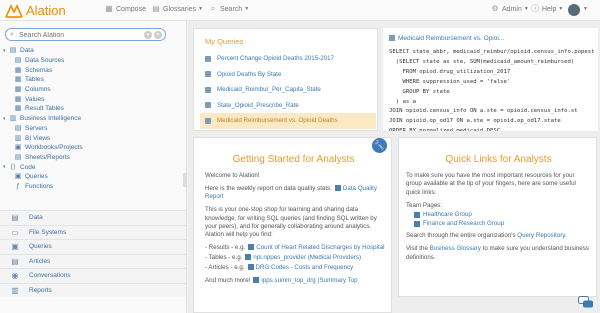  What do you see at coordinates (305, 267) in the screenshot?
I see `drg-codes-link: DRG Codes - Costs and Frequency` at bounding box center [305, 267].